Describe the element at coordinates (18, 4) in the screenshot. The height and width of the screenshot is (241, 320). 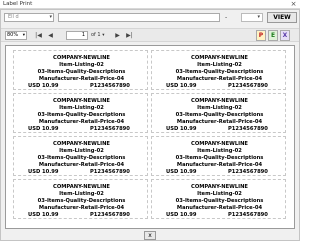
I see `window-title: Label Print` at that location.